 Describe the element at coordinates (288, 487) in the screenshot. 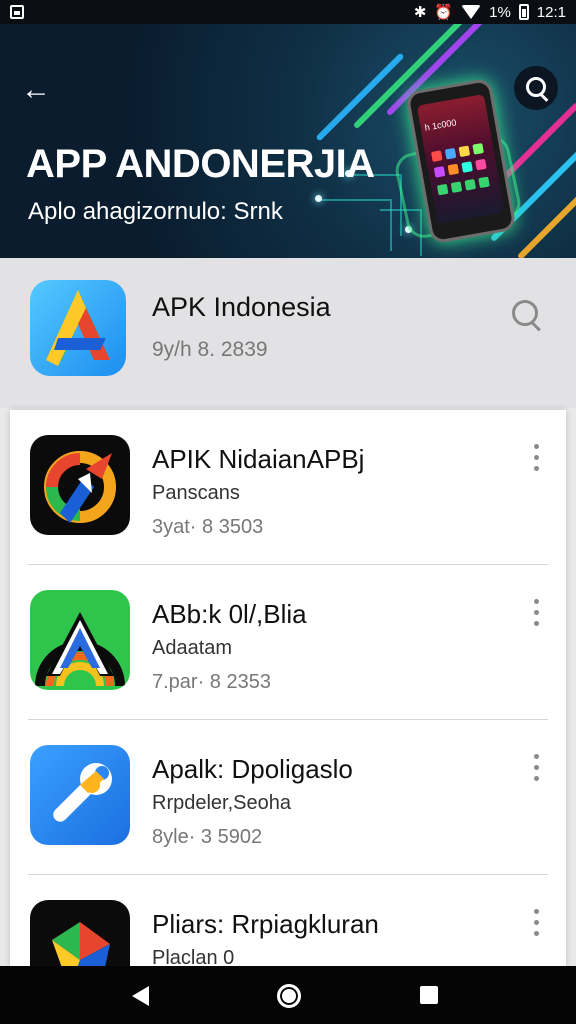

I see `list-item: APIK NidaianAPBj Panscans 3yat· 8 3503` at that location.